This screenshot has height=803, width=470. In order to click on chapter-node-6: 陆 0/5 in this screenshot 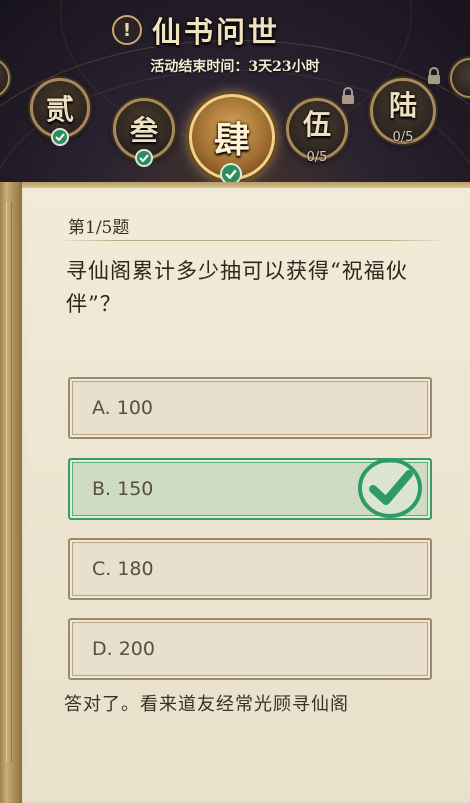, I will do `click(403, 111)`.